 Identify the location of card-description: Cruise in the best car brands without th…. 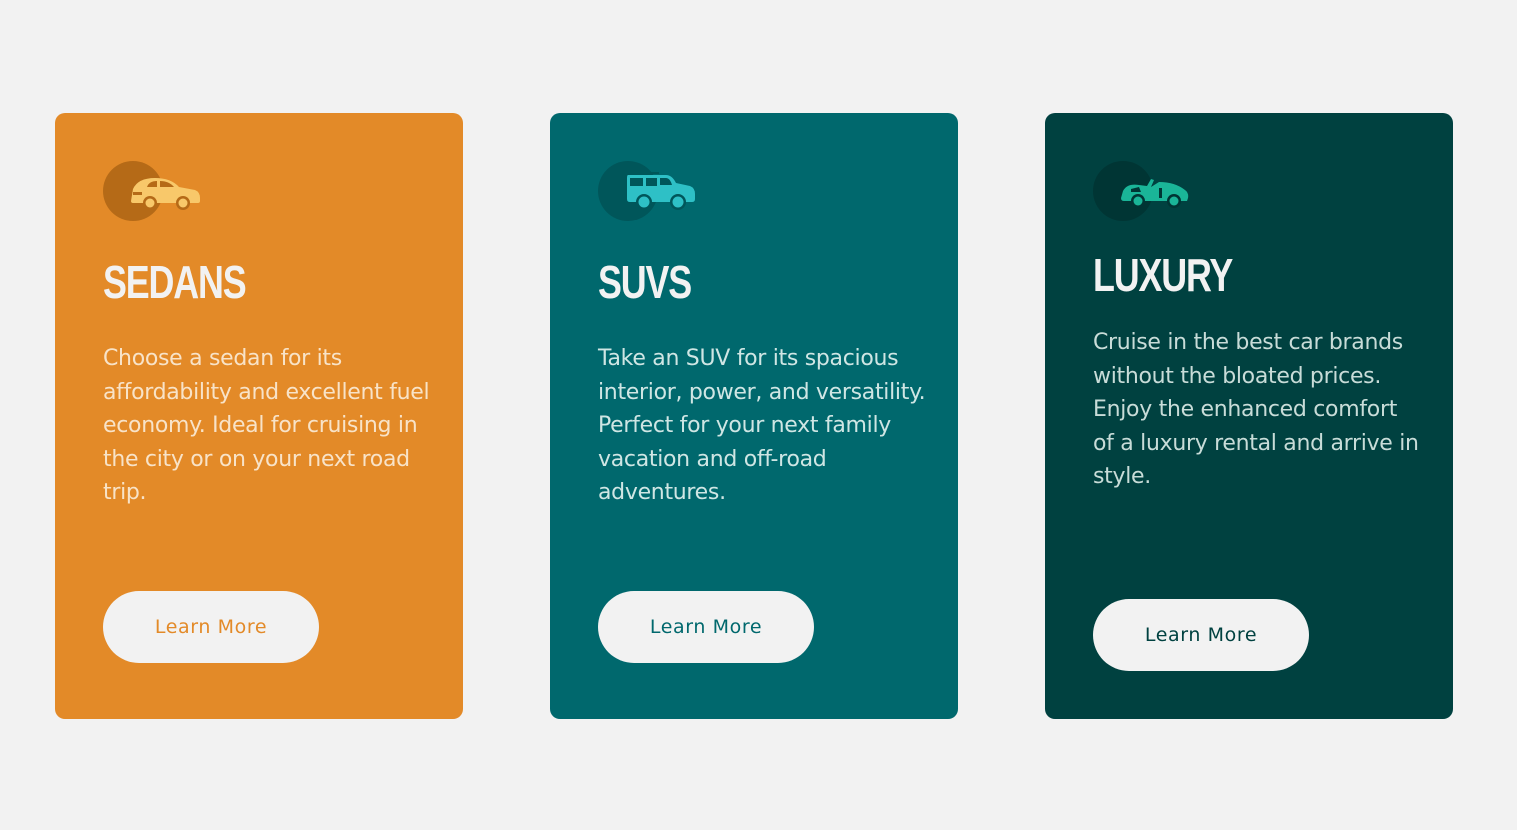
(1256, 409).